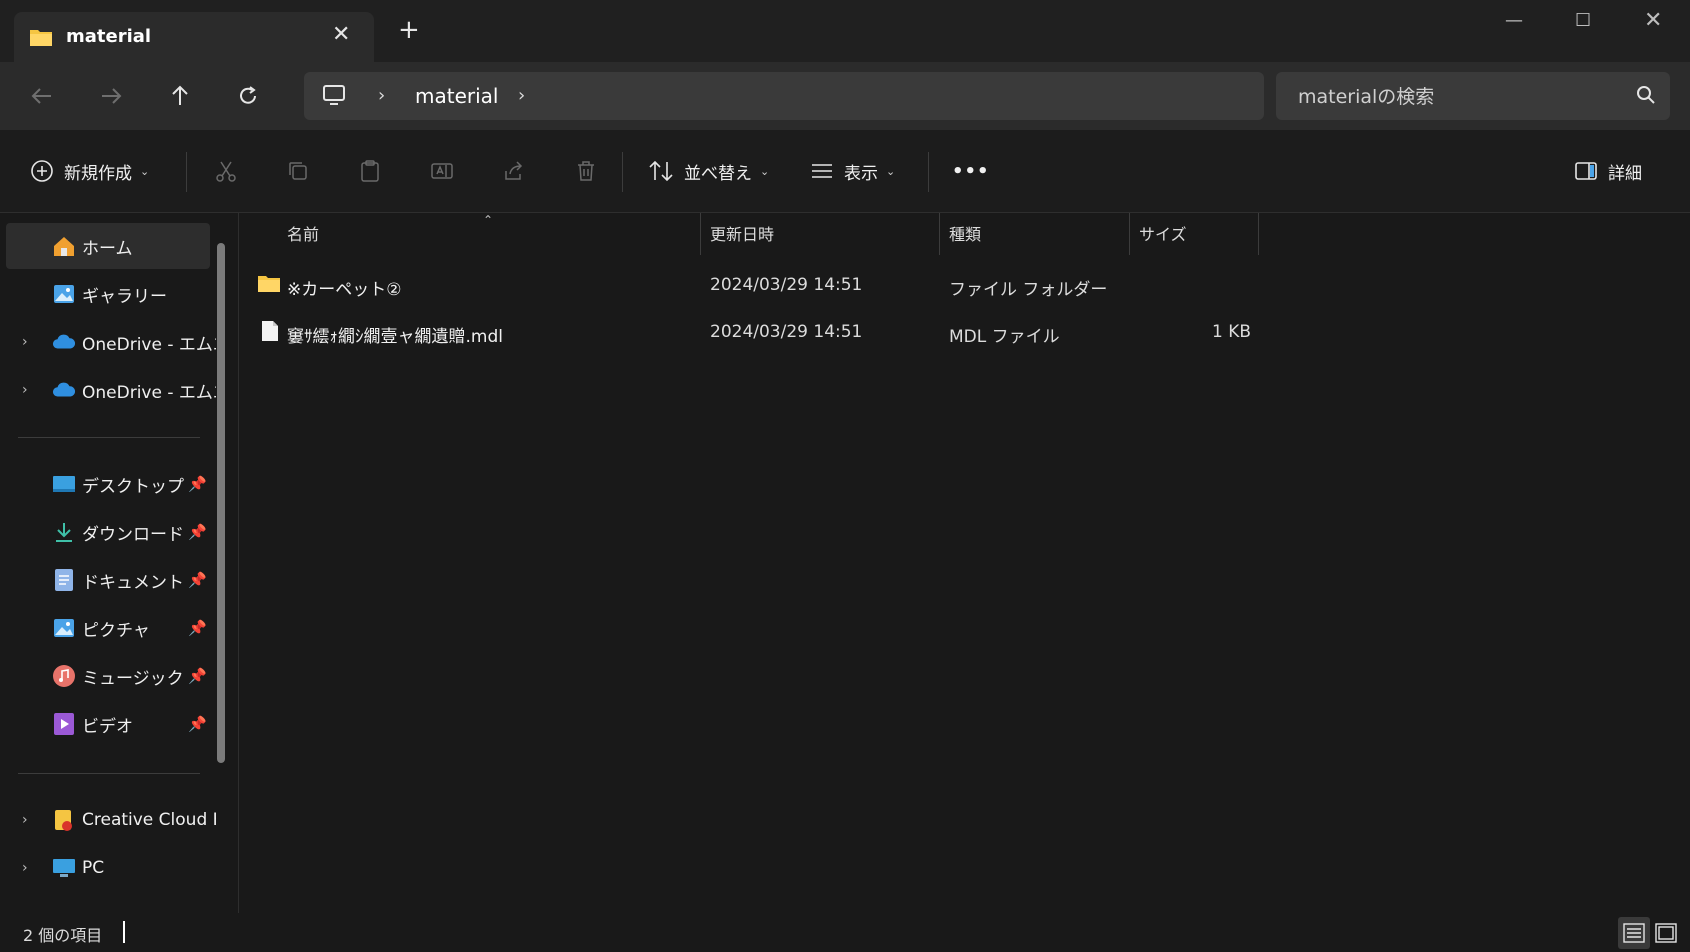 Image resolution: width=1690 pixels, height=952 pixels. I want to click on text-cursor, so click(124, 932).